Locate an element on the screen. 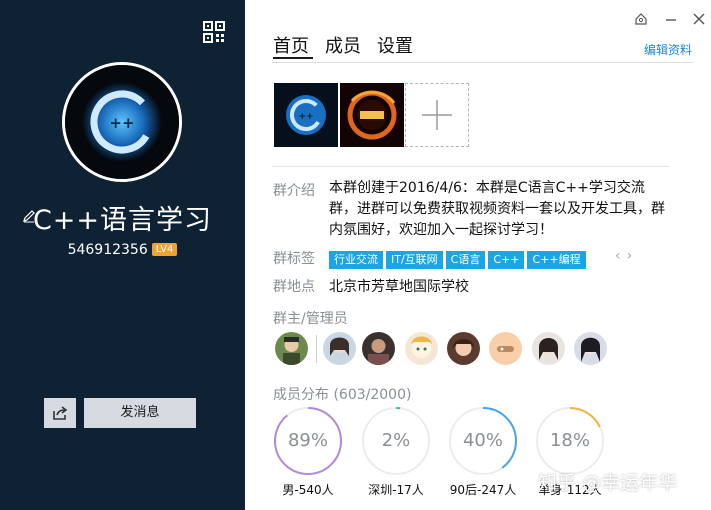 This screenshot has height=510, width=711. distribution-percent: 89% is located at coordinates (307, 440).